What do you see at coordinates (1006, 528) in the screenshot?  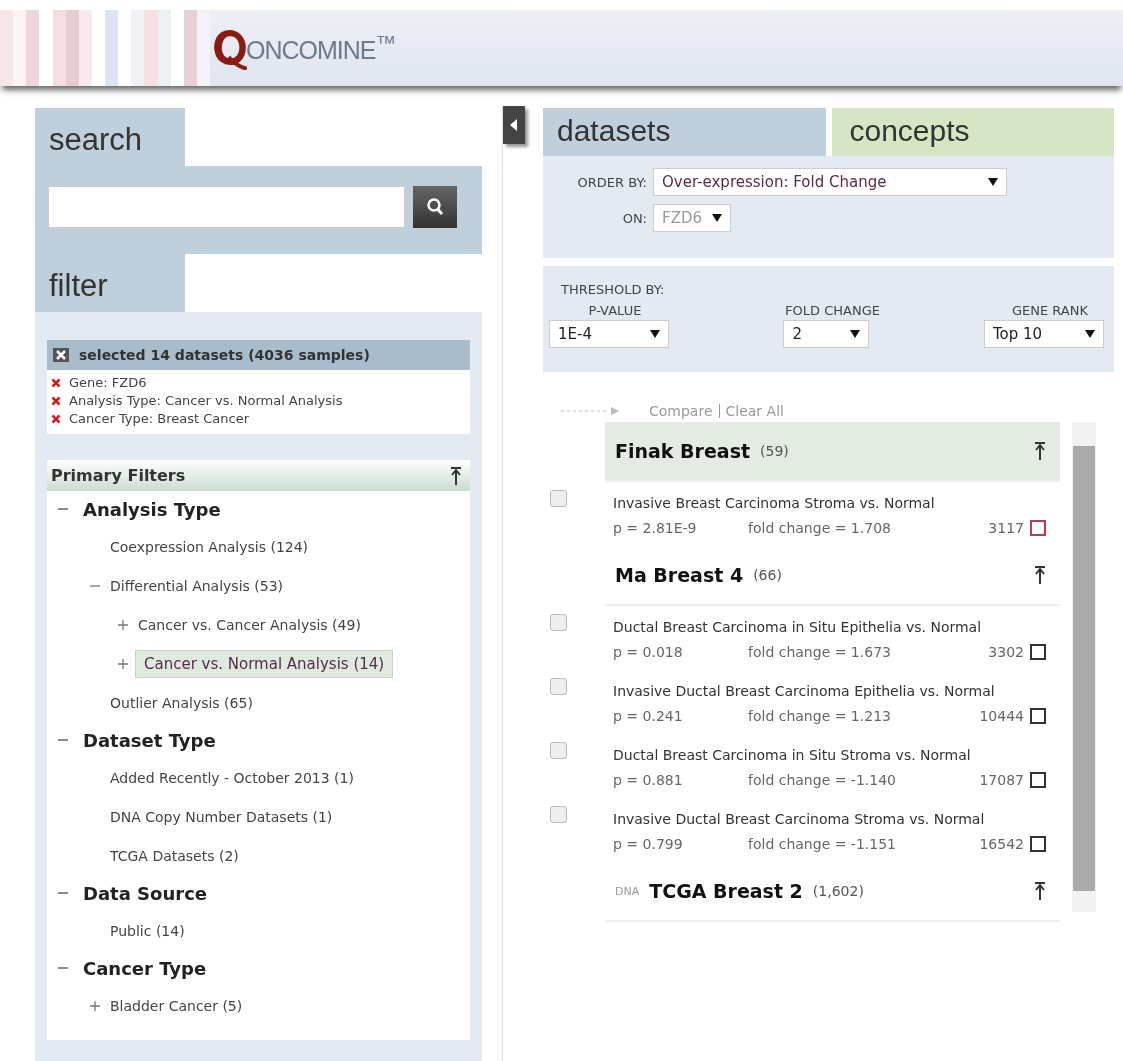 I see `gene-rank: 3117` at bounding box center [1006, 528].